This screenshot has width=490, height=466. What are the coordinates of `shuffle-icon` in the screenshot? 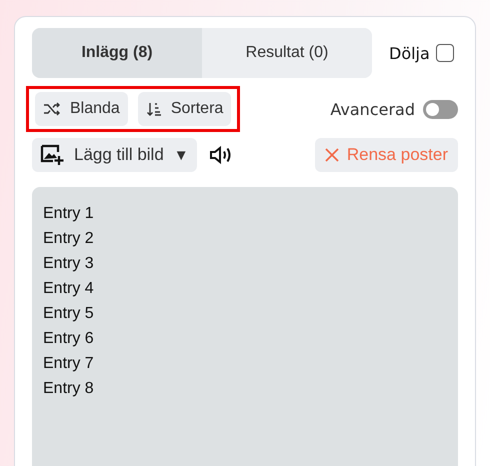 It's located at (52, 109).